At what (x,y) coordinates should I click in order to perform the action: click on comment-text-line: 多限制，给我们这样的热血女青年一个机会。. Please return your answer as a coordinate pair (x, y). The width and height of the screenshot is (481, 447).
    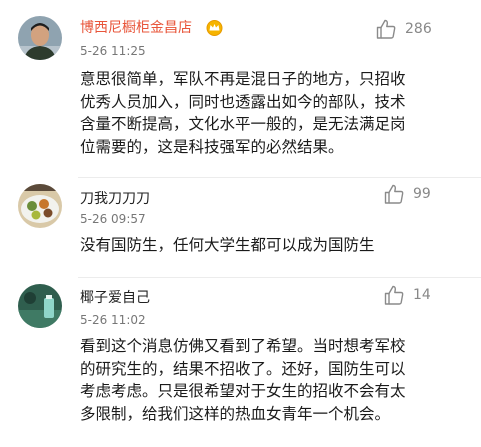
    Looking at the image, I should click on (235, 413).